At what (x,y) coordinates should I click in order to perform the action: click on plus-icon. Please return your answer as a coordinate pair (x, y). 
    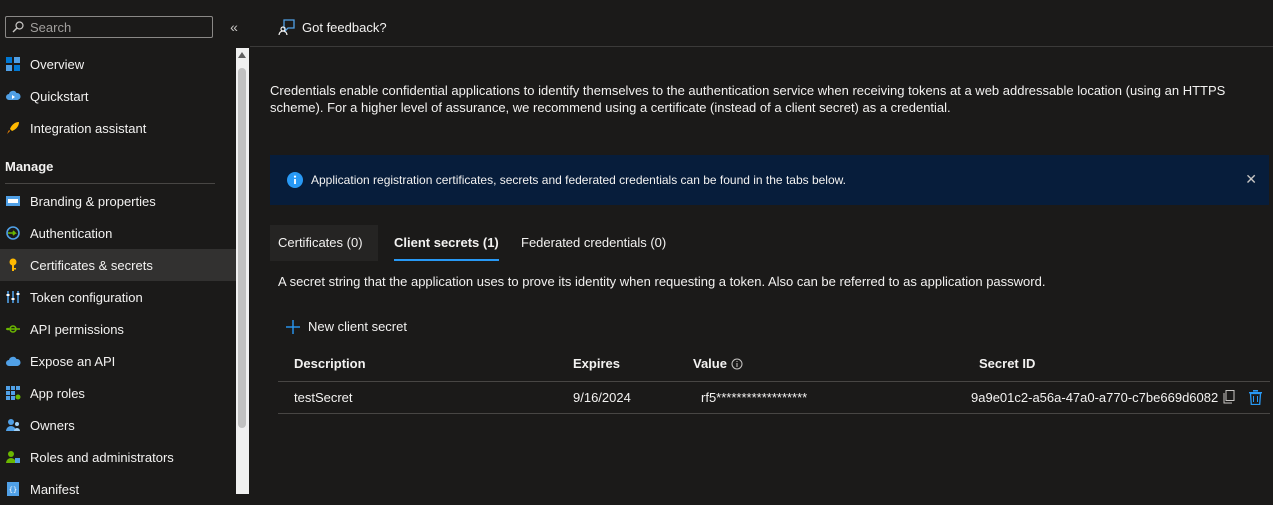
    Looking at the image, I should click on (293, 326).